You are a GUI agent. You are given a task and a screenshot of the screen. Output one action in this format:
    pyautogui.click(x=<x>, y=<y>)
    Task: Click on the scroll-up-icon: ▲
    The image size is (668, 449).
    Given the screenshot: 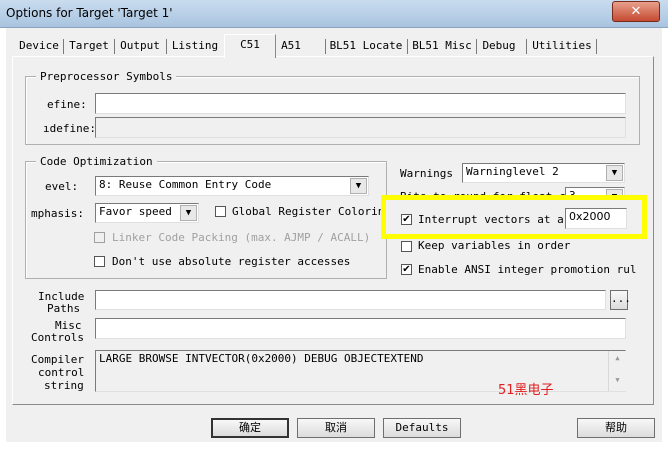 What is the action you would take?
    pyautogui.click(x=617, y=358)
    